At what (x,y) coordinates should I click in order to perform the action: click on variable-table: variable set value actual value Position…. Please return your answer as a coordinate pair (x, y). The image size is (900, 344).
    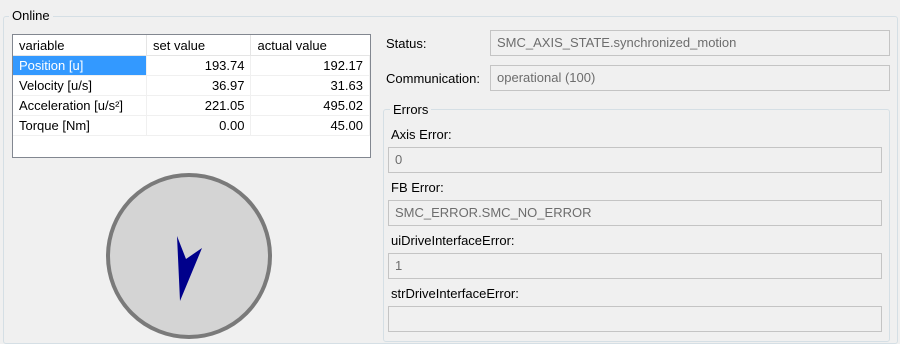
    Looking at the image, I should click on (191, 96).